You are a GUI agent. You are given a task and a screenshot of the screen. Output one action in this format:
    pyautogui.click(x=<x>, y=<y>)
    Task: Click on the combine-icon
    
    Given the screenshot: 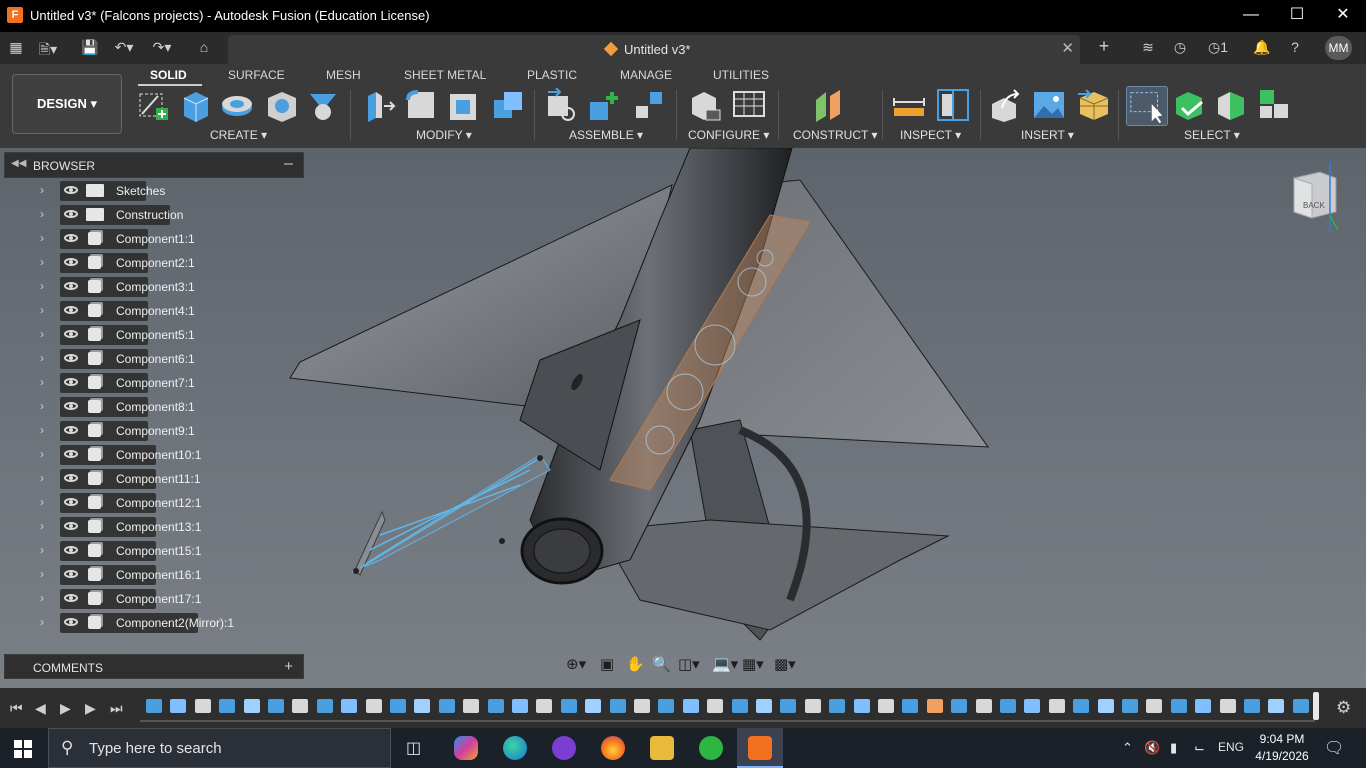 What is the action you would take?
    pyautogui.click(x=507, y=105)
    